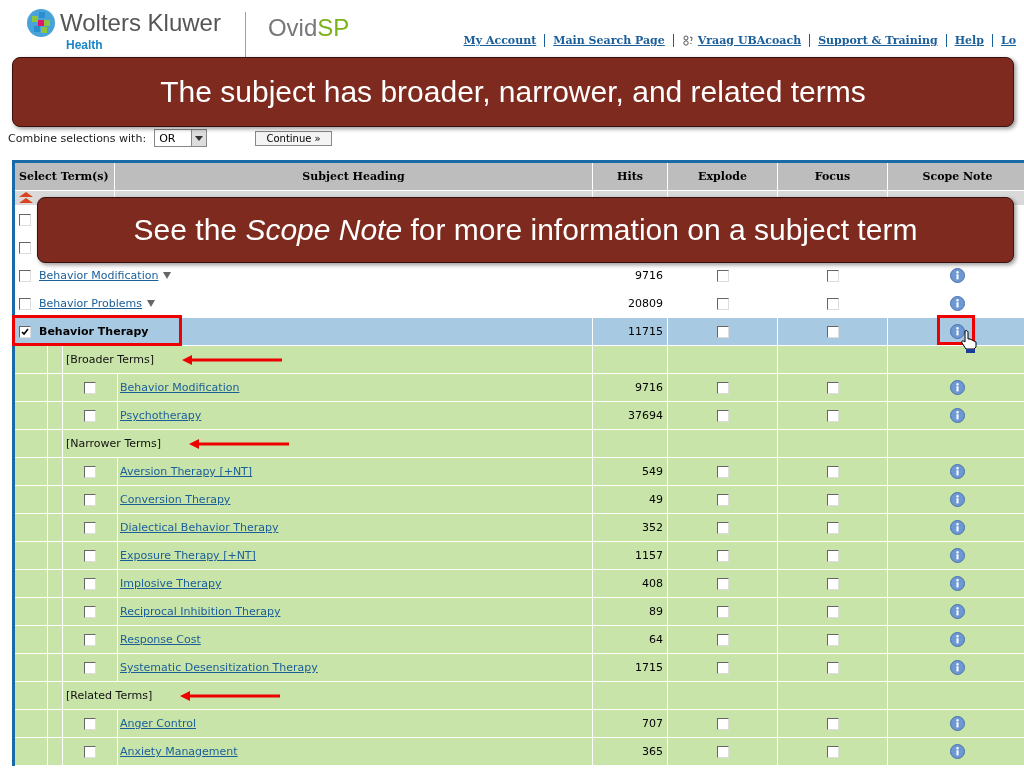 The image size is (1024, 768). What do you see at coordinates (179, 751) in the screenshot?
I see `subject-term-link: Anxiety Management` at bounding box center [179, 751].